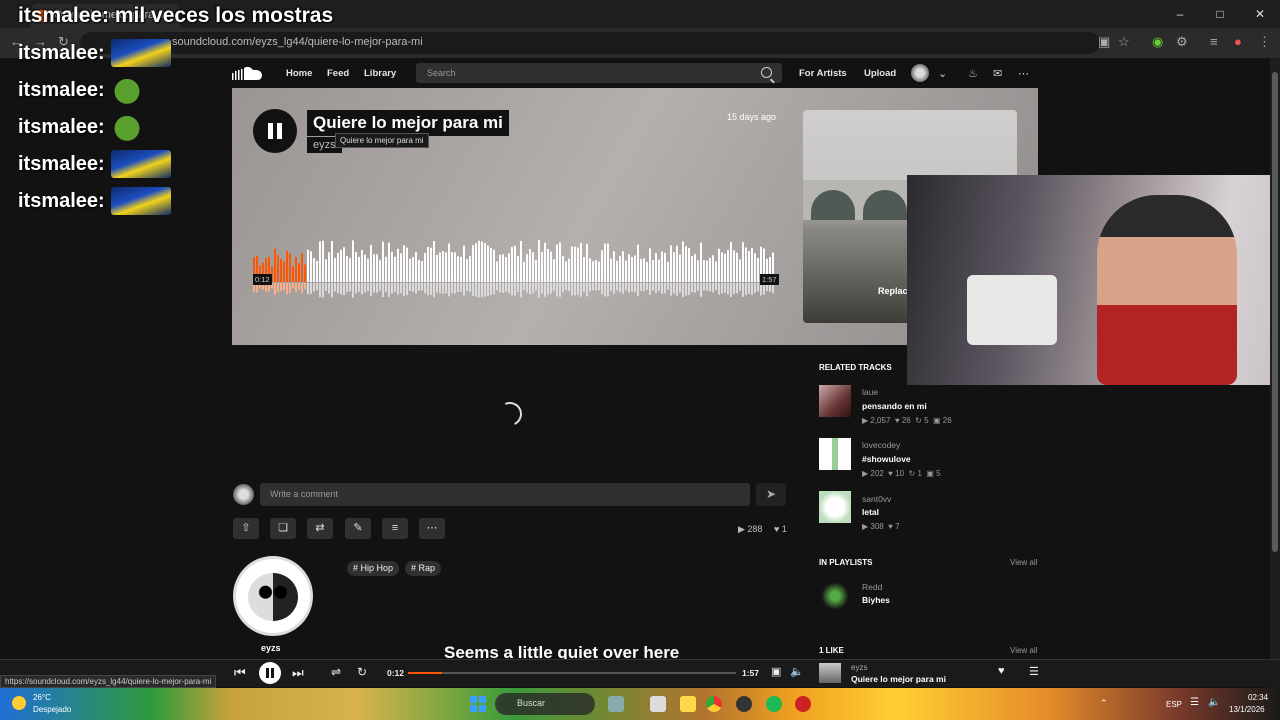  What do you see at coordinates (870, 512) in the screenshot?
I see `related-track-title-3: letal` at bounding box center [870, 512].